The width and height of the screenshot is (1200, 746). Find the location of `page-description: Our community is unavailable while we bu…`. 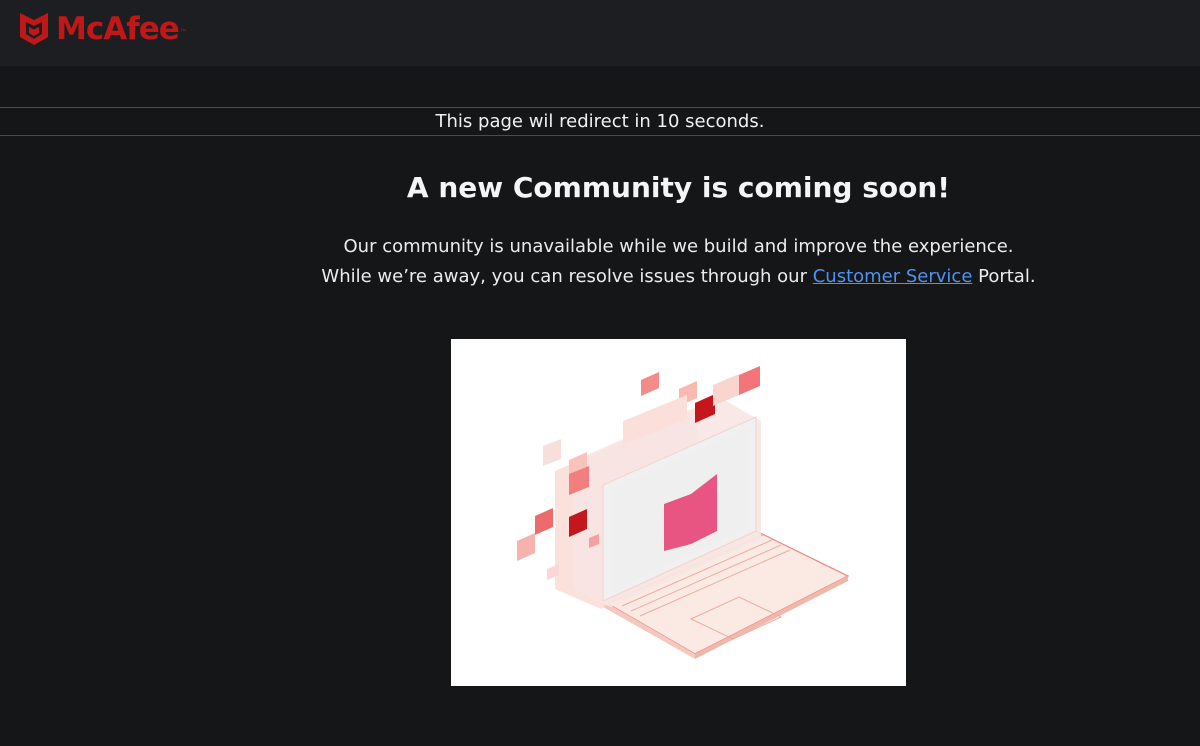

page-description: Our community is unavailable while we bu… is located at coordinates (600, 262).